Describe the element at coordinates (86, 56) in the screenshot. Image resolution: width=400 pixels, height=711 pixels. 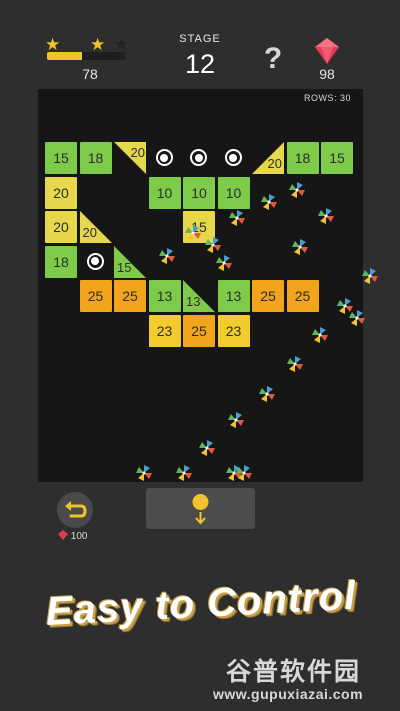
I see `stage-progress-bar` at that location.